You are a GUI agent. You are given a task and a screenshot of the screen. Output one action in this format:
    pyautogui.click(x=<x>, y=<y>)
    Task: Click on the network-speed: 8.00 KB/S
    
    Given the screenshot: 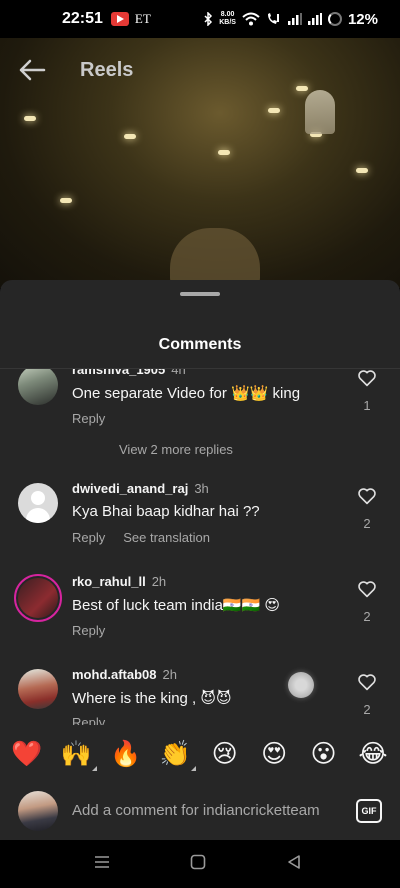 What is the action you would take?
    pyautogui.click(x=227, y=19)
    